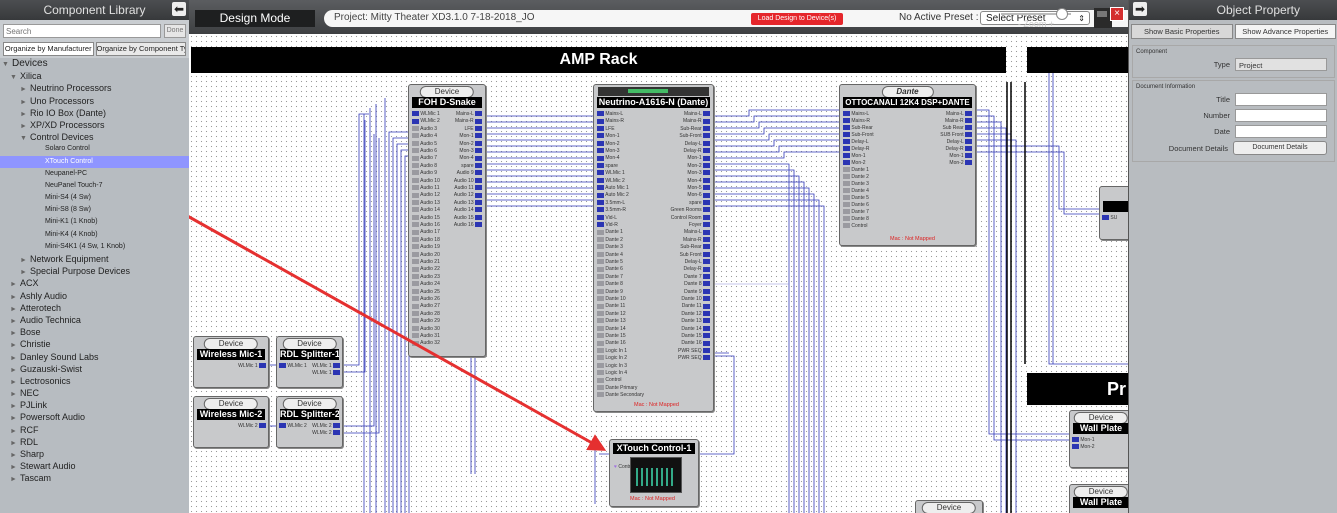  Describe the element at coordinates (80, 271) in the screenshot. I see `tree-item-label: Special Purpose Devices` at that location.